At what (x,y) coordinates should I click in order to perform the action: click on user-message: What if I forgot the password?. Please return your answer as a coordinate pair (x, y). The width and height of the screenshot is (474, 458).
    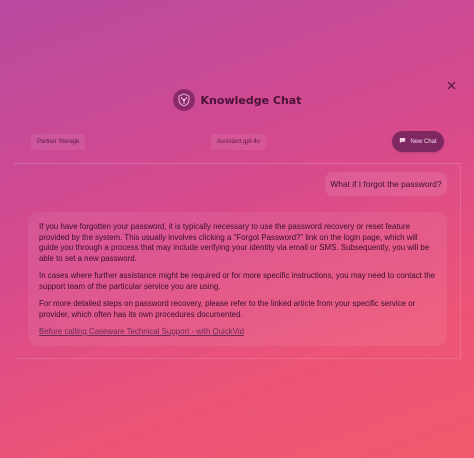
    Looking at the image, I should click on (386, 184).